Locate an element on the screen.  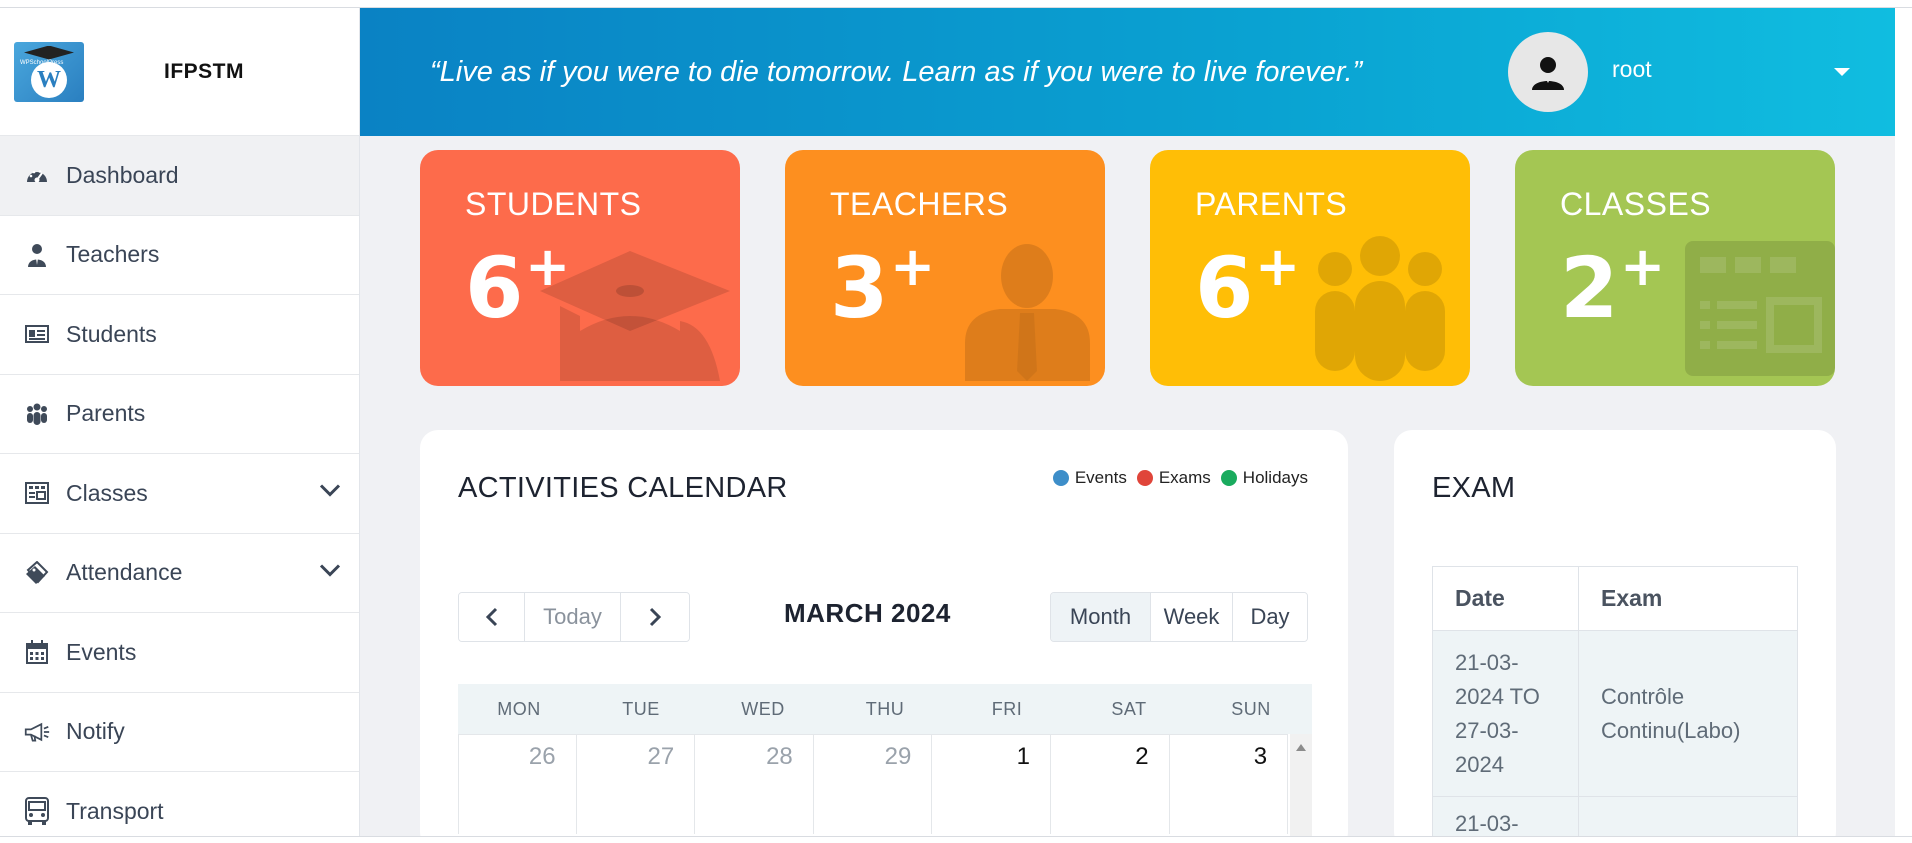
stat-card-title: TEACHERS is located at coordinates (919, 204).